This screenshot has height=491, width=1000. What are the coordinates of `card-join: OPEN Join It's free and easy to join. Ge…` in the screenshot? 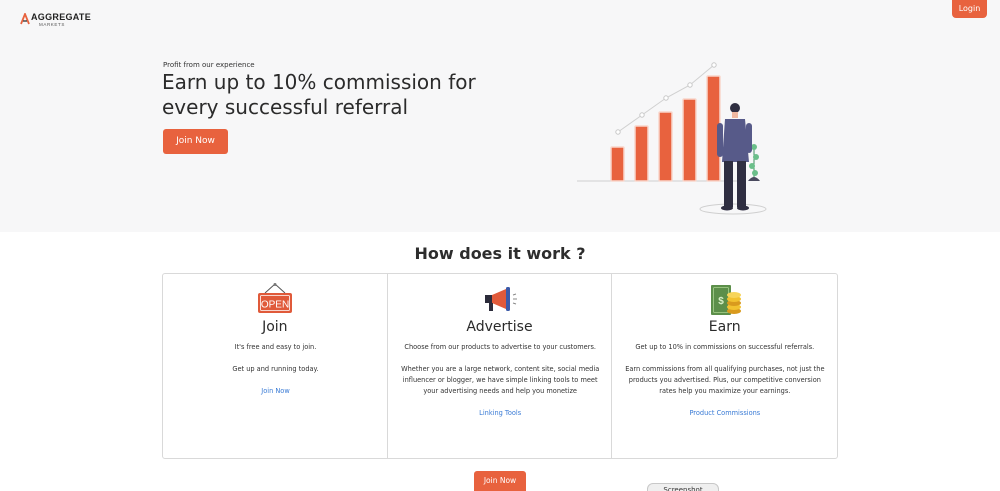 It's located at (275, 366).